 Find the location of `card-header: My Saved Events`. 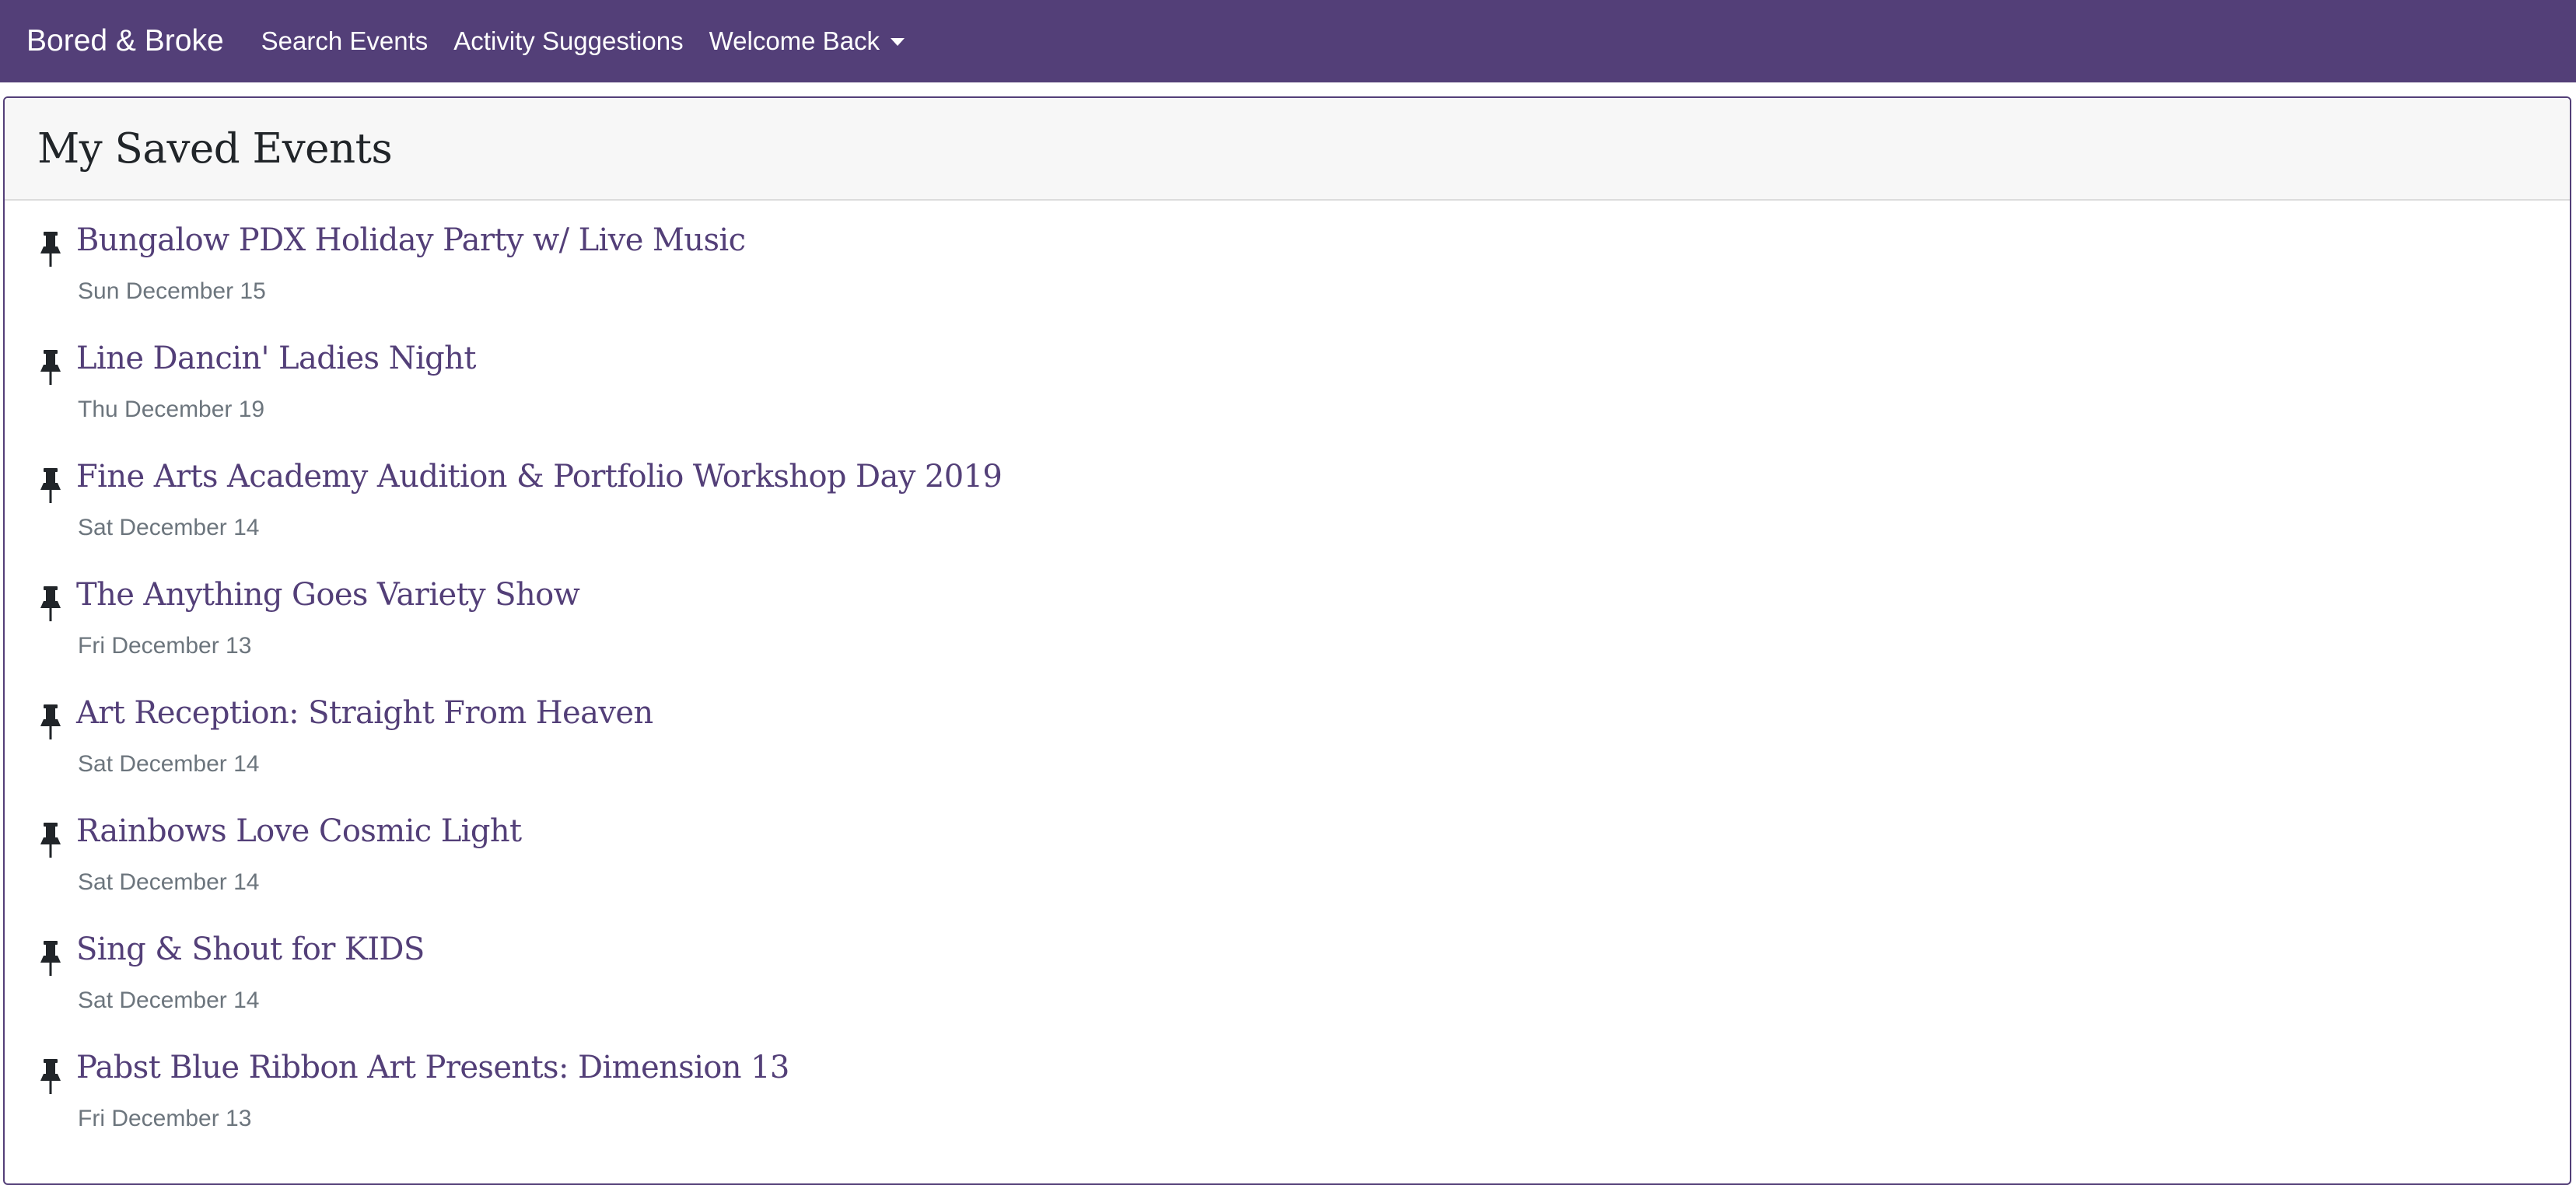

card-header: My Saved Events is located at coordinates (1287, 149).